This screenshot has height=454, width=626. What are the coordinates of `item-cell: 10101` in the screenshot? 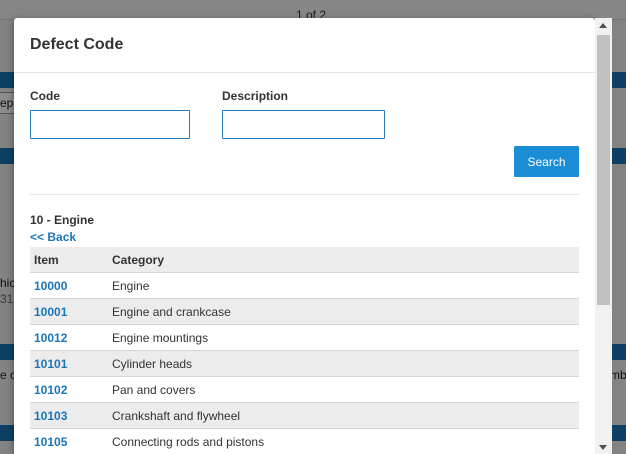 It's located at (69, 363).